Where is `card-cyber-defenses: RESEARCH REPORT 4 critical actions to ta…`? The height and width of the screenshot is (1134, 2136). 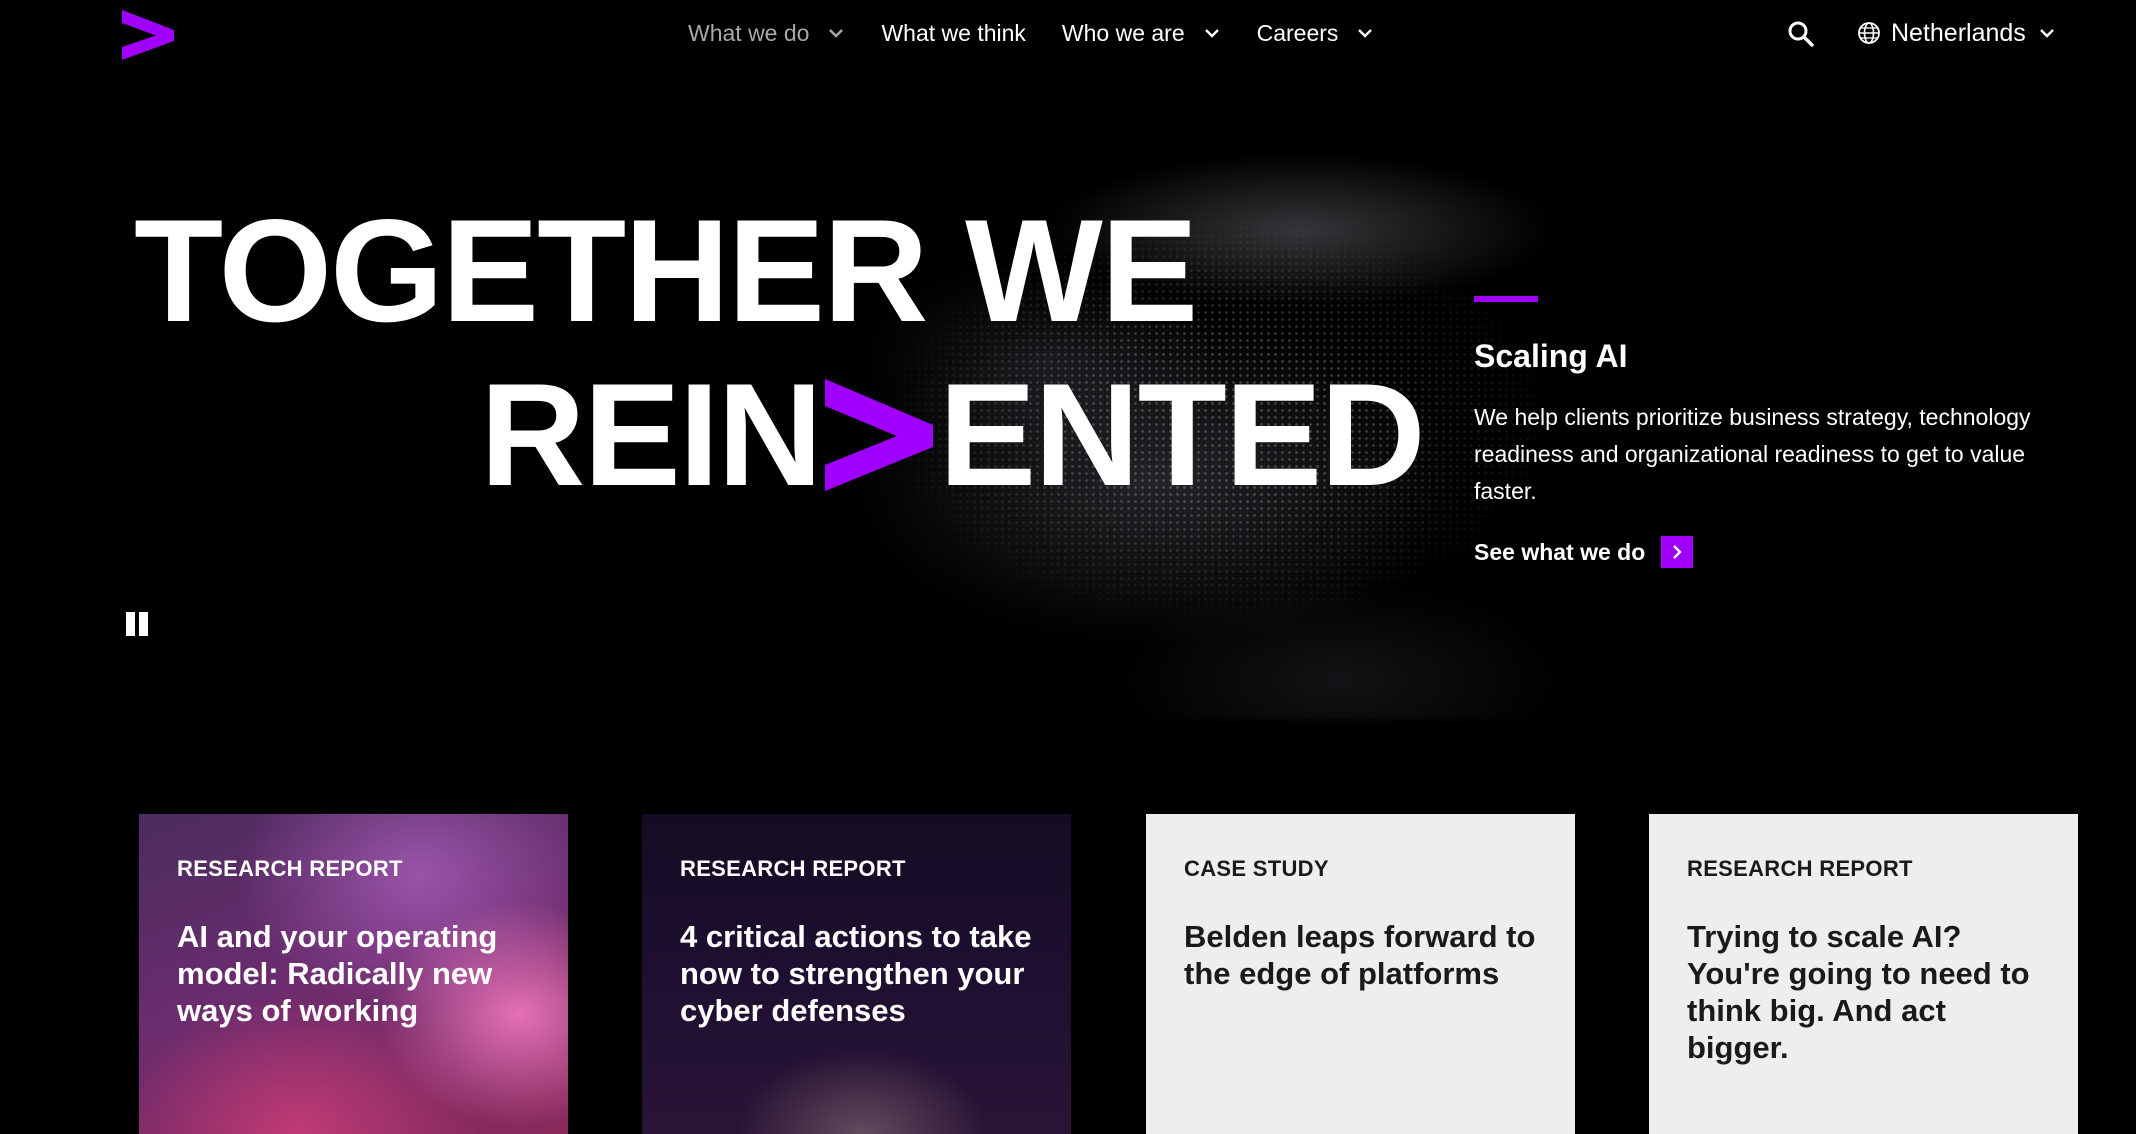 card-cyber-defenses: RESEARCH REPORT 4 critical actions to ta… is located at coordinates (856, 974).